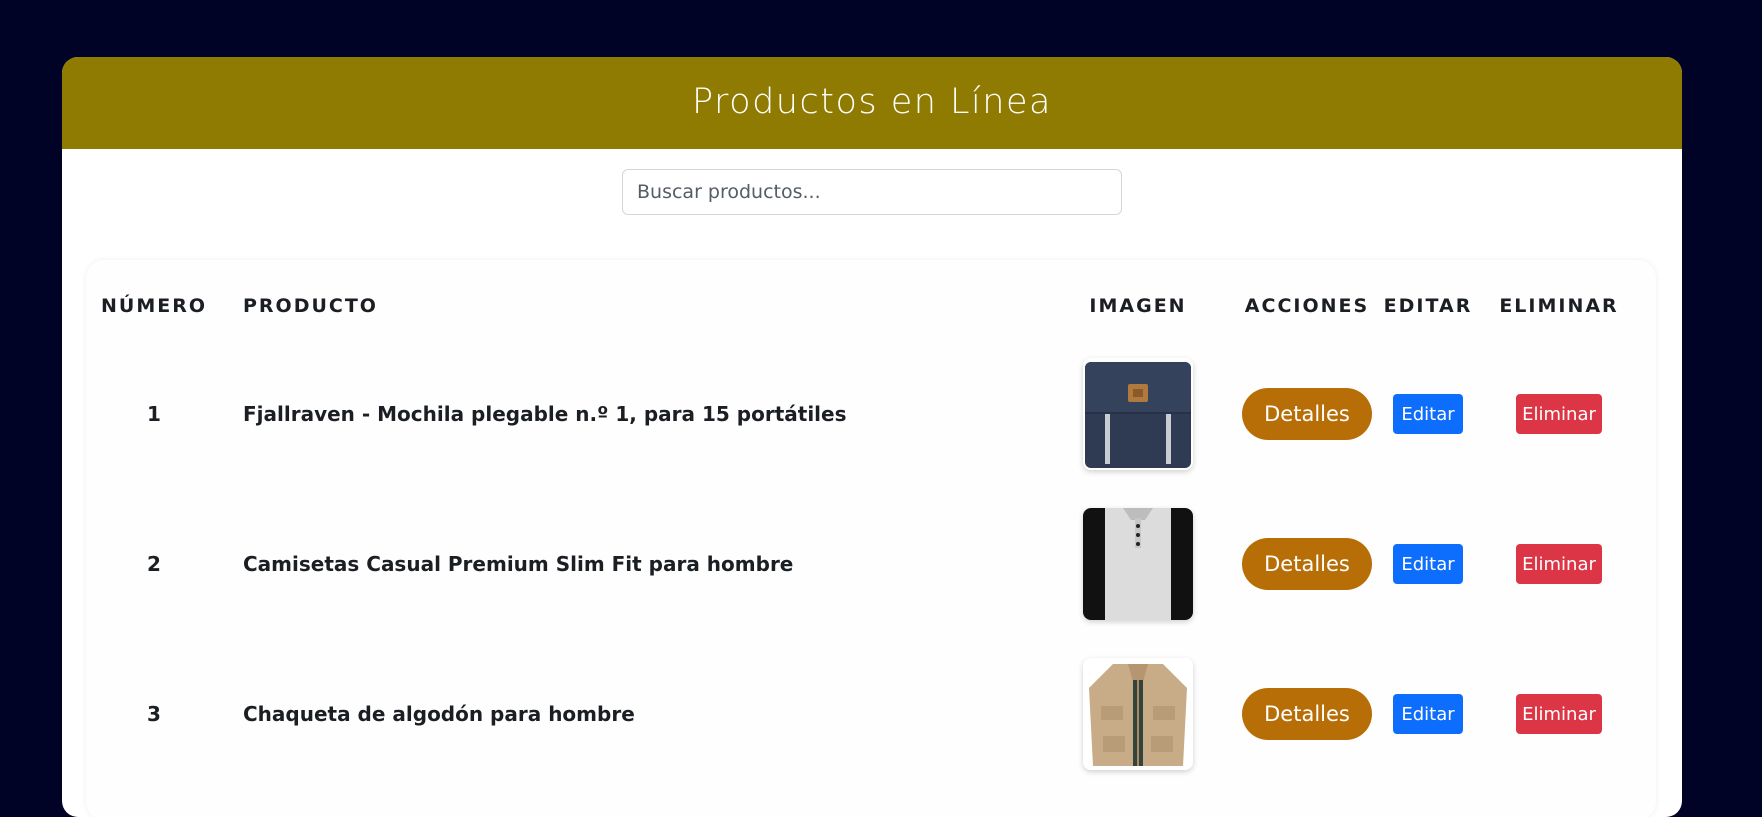 This screenshot has width=1762, height=817. I want to click on tshirt-image, so click(1138, 564).